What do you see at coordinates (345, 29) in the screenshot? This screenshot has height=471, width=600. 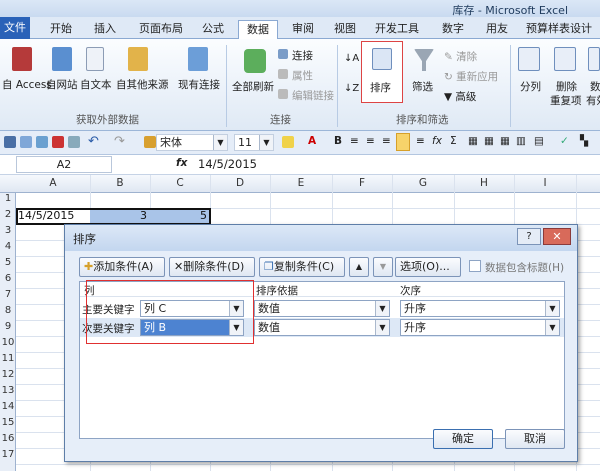 I see `tab-view: 视图` at bounding box center [345, 29].